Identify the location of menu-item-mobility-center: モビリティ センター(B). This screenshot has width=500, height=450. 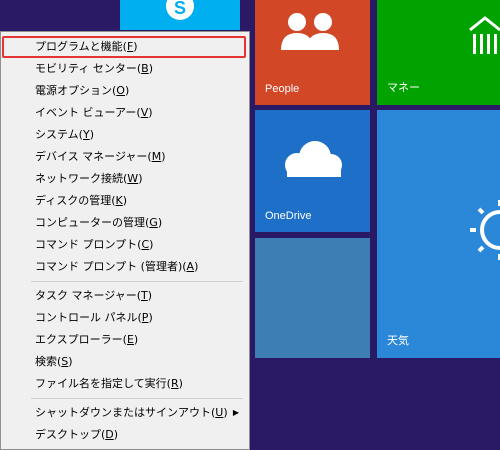
(125, 69).